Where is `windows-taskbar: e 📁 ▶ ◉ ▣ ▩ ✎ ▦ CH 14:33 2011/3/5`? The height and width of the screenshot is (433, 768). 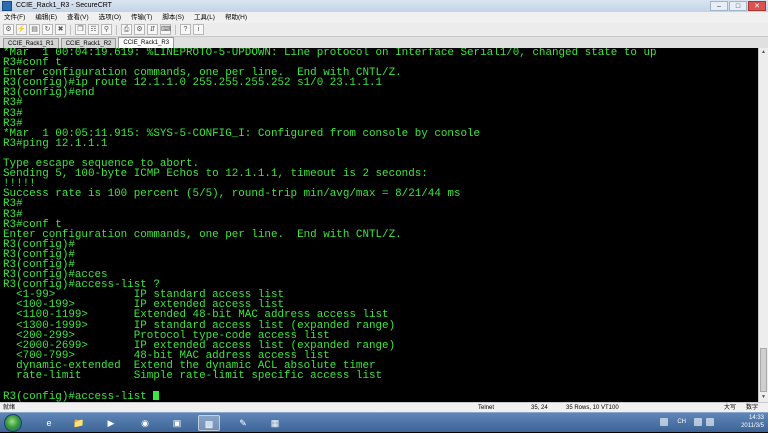 windows-taskbar: e 📁 ▶ ◉ ▣ ▩ ✎ ▦ CH 14:33 2011/3/5 is located at coordinates (384, 422).